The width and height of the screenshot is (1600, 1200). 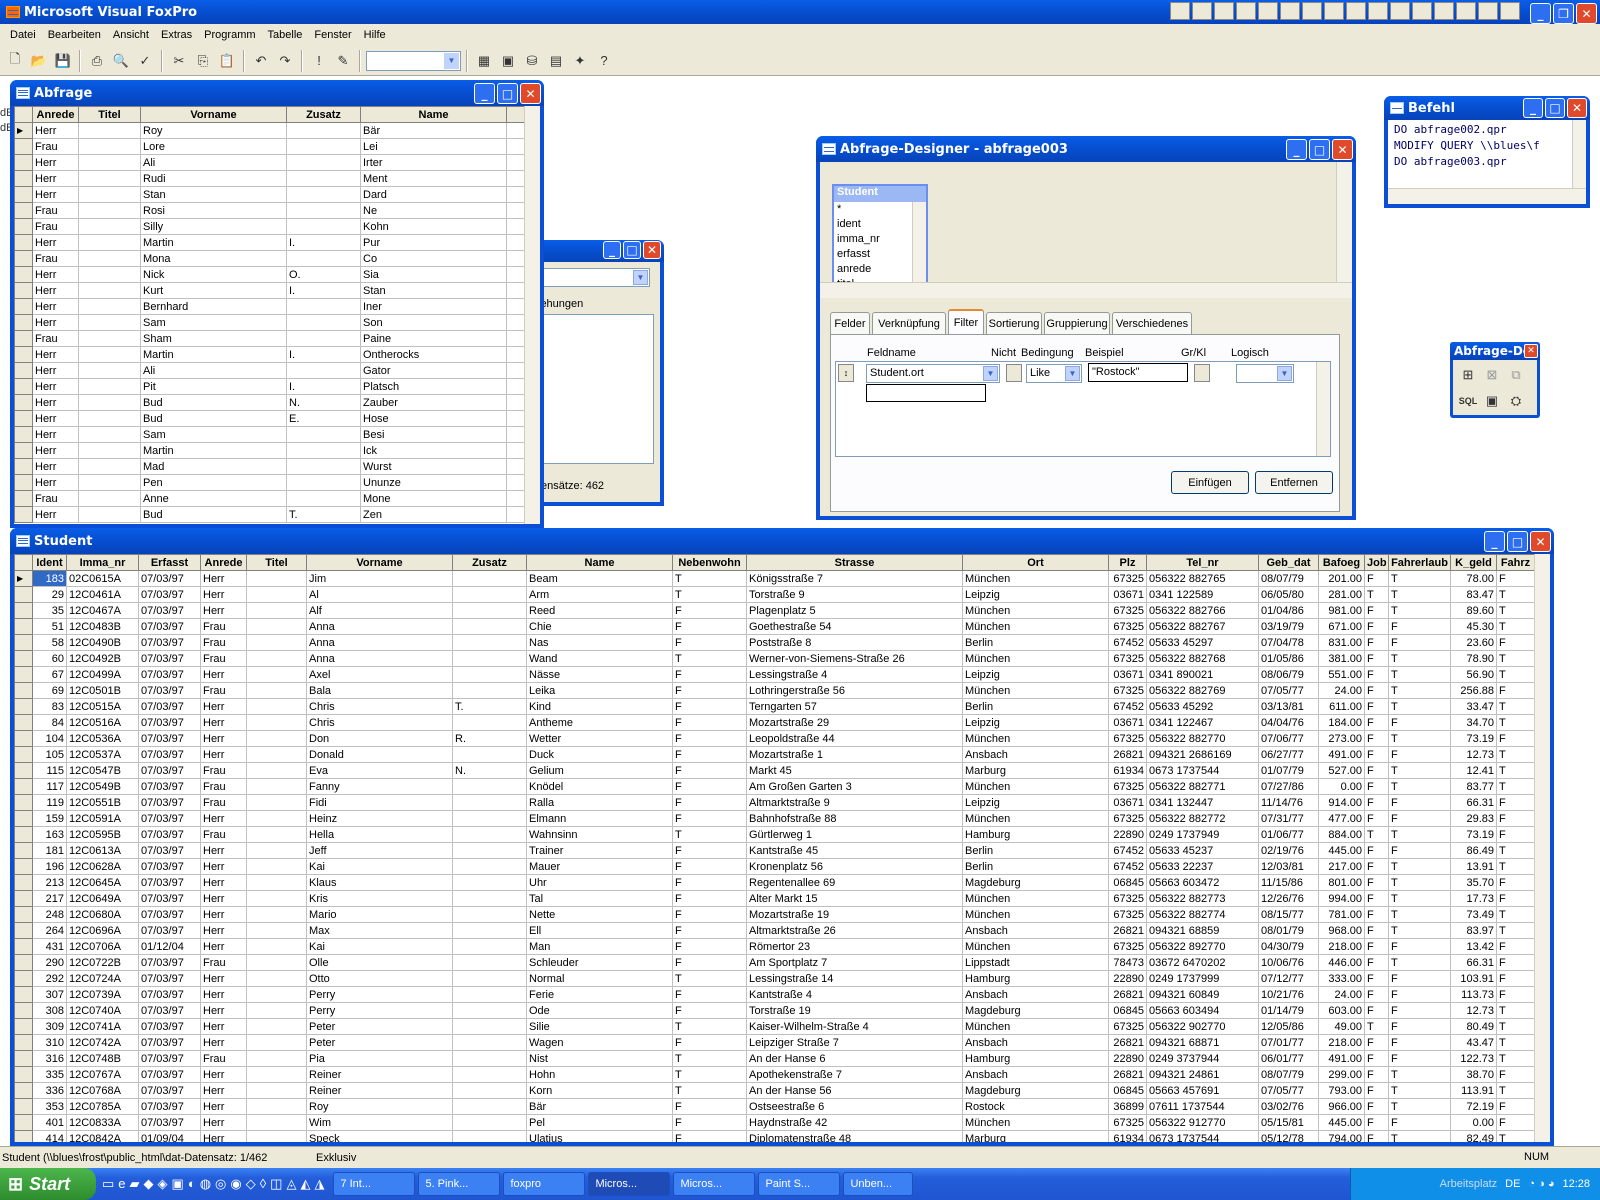 What do you see at coordinates (1035, 754) in the screenshot?
I see `table-cell: Ansbach` at bounding box center [1035, 754].